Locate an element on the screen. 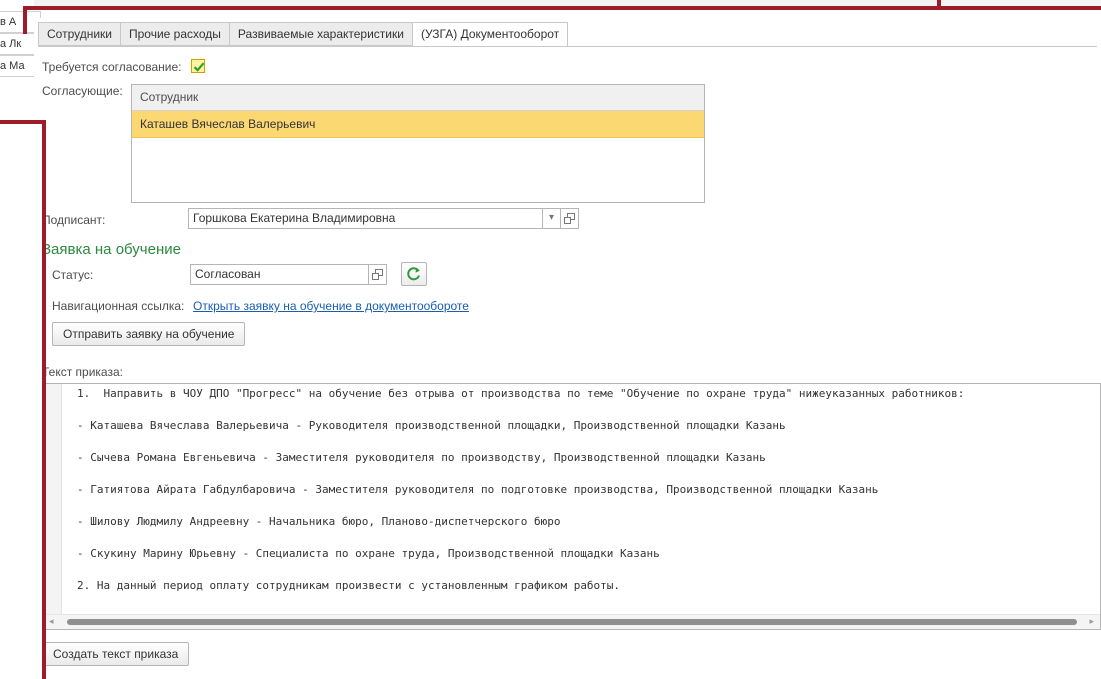 This screenshot has height=679, width=1101. tab-developed-characteristics: Развиваемые характеристики is located at coordinates (320, 34).